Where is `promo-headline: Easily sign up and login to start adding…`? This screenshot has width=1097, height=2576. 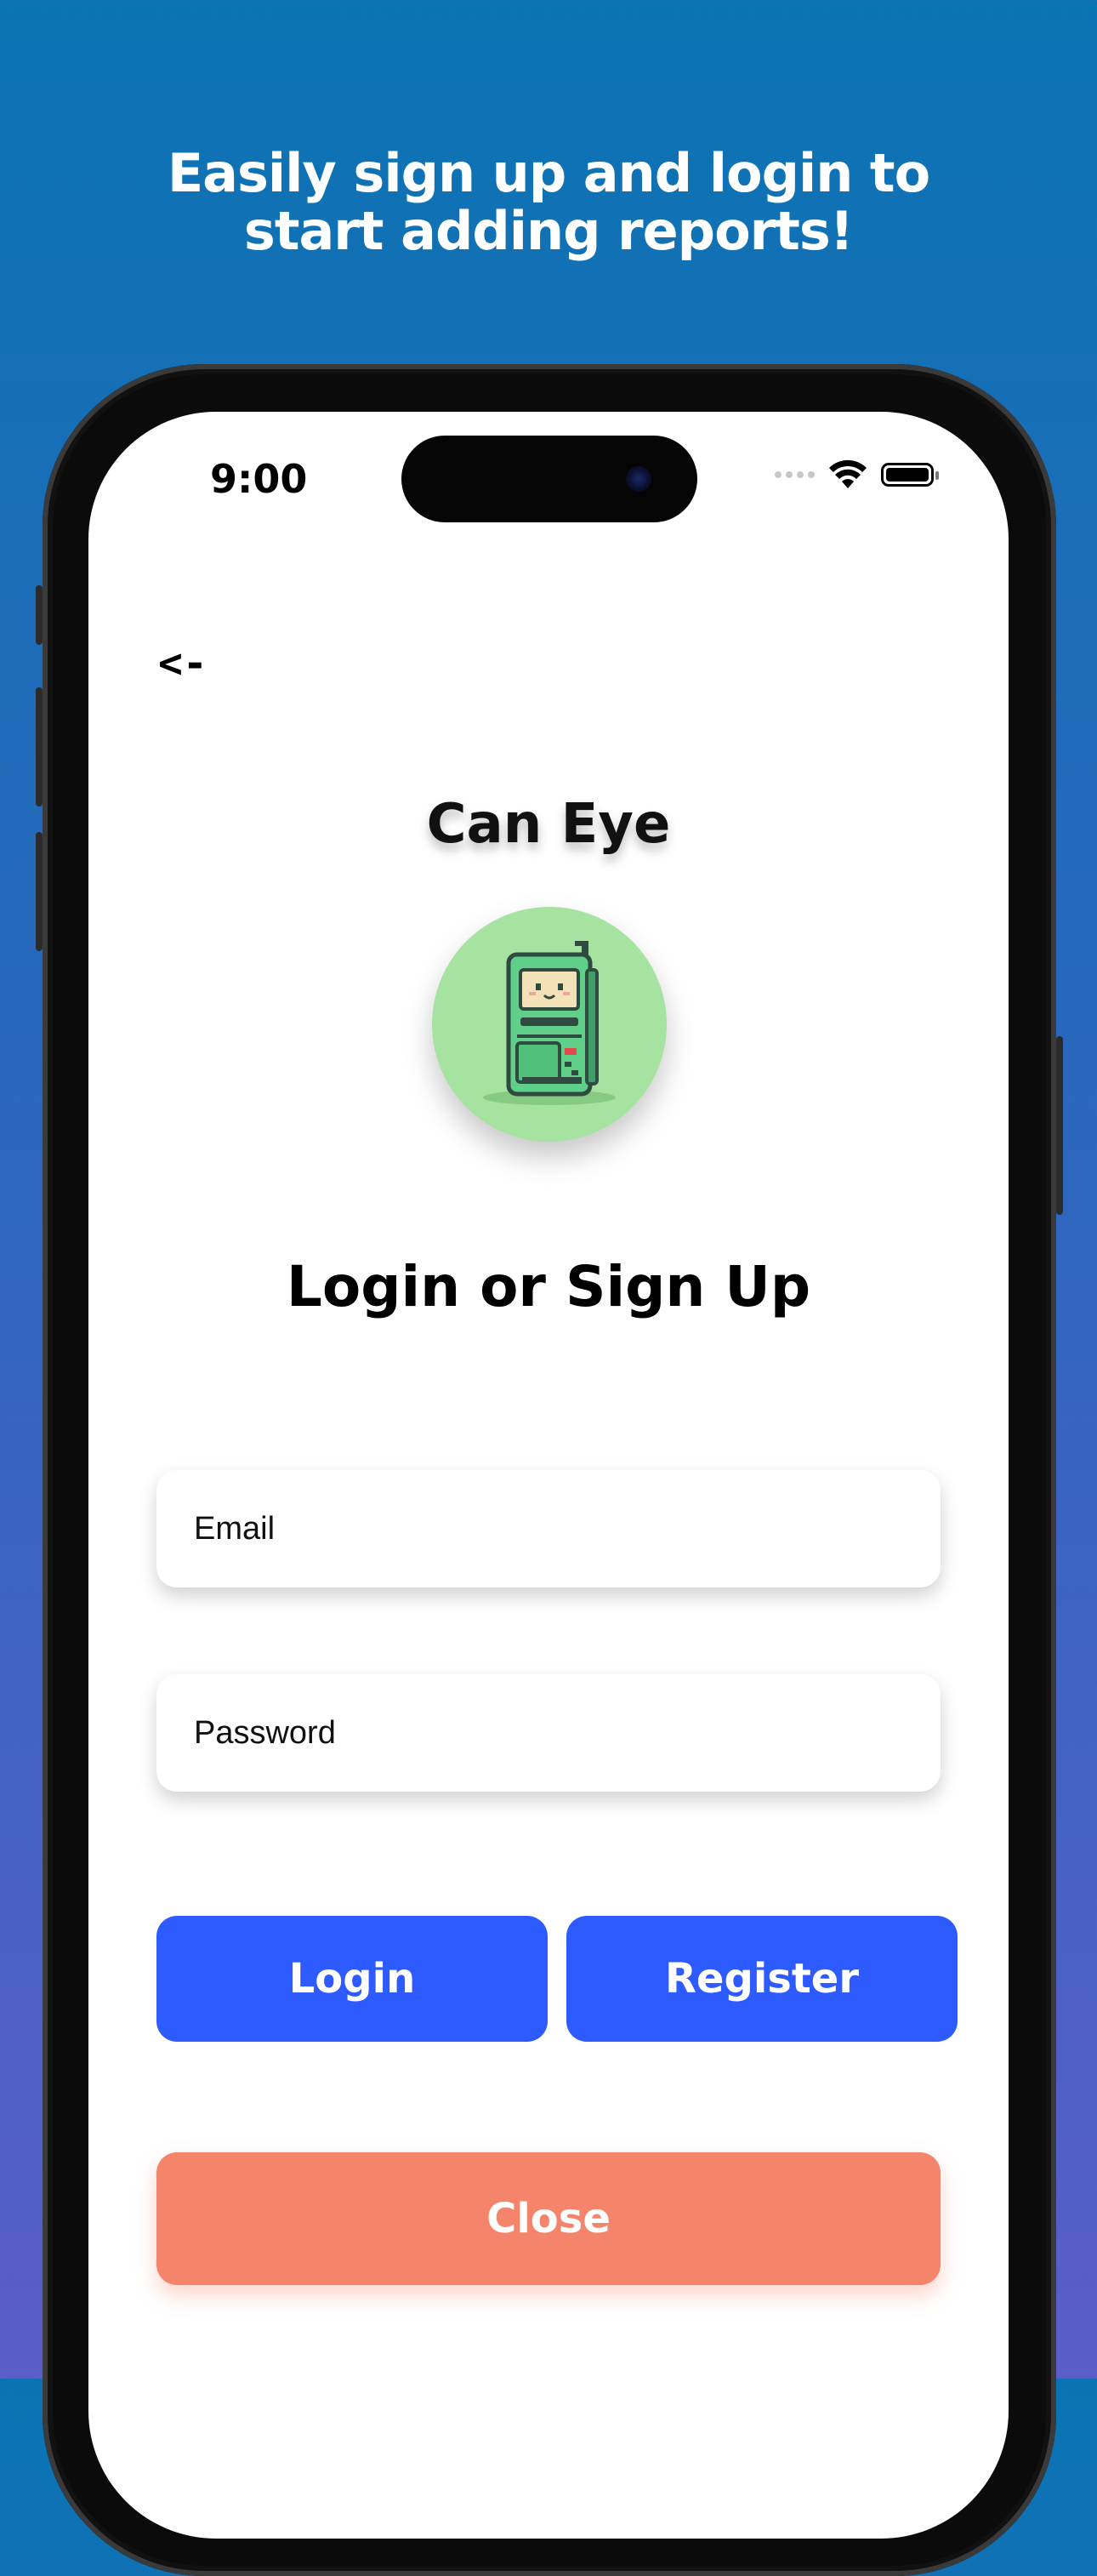 promo-headline: Easily sign up and login to start adding… is located at coordinates (548, 203).